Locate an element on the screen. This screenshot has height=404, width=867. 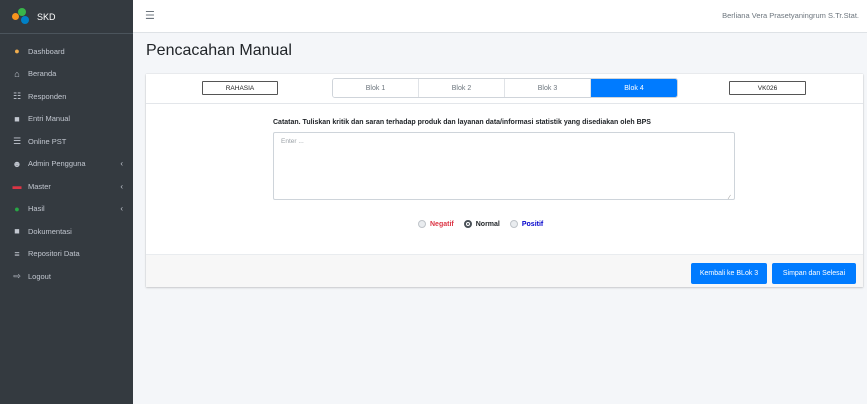
bps-logo-icon is located at coordinates (21, 16).